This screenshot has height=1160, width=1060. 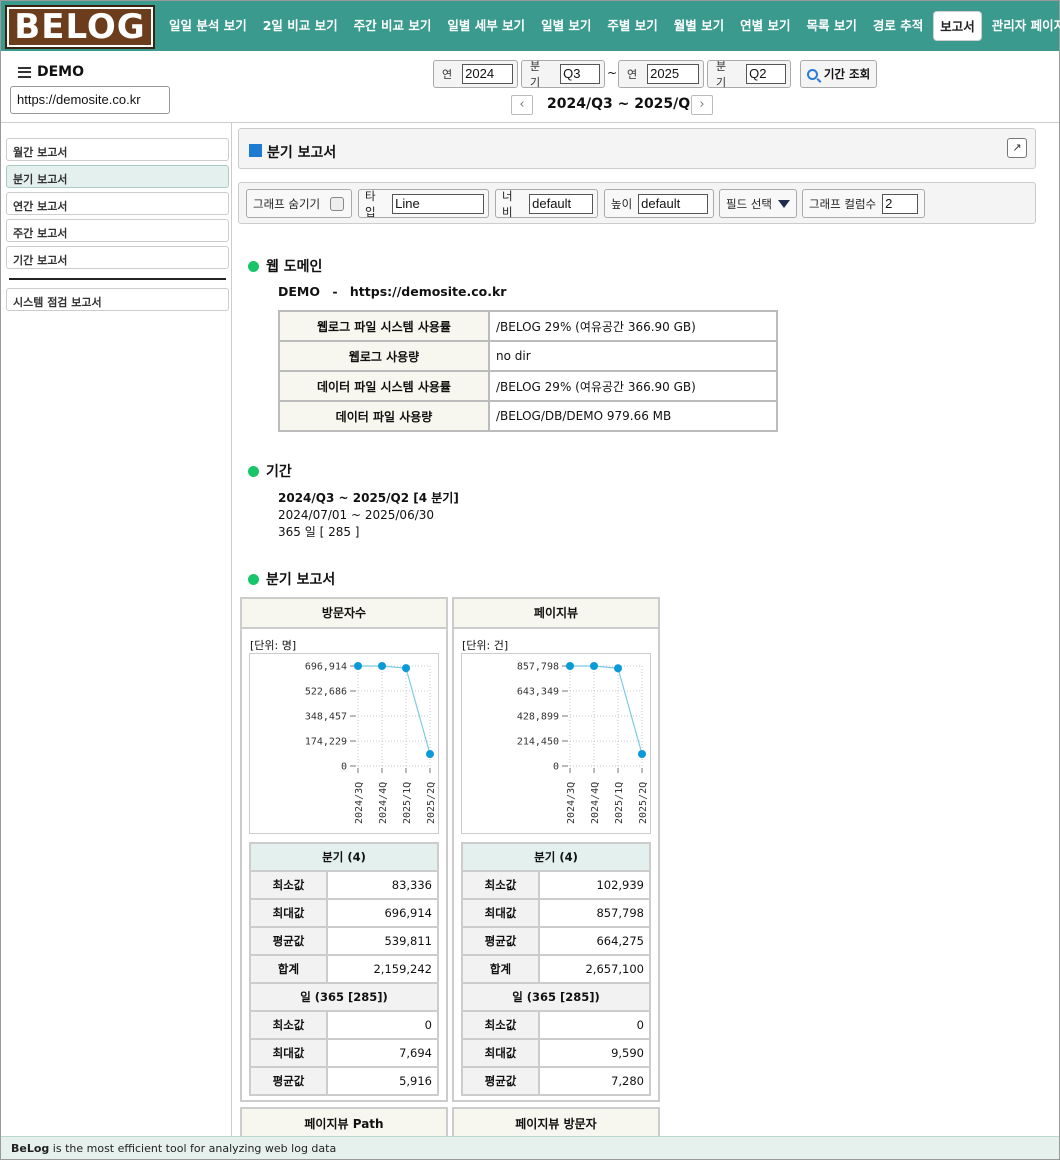 I want to click on sidebar-item-yearly: 연간 보고서, so click(x=117, y=203).